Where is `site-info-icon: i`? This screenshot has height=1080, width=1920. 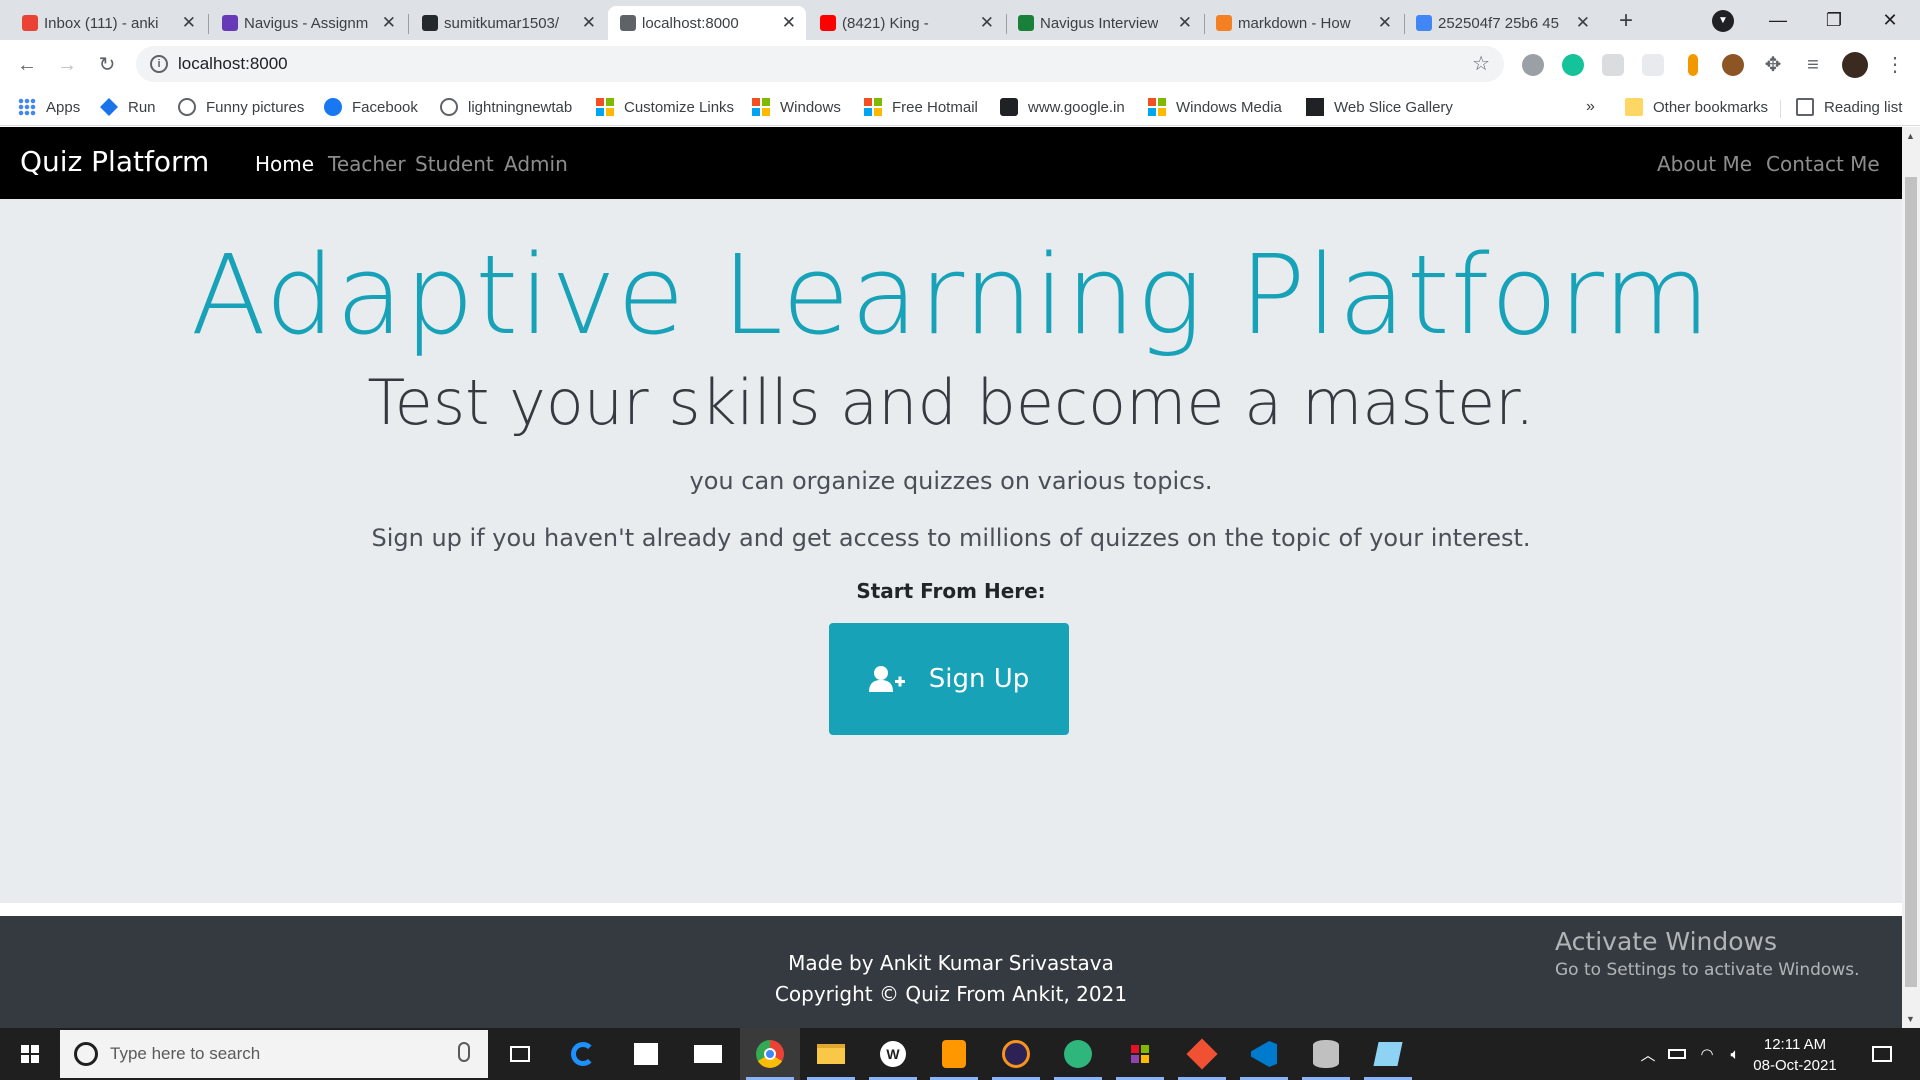
site-info-icon: i is located at coordinates (159, 64).